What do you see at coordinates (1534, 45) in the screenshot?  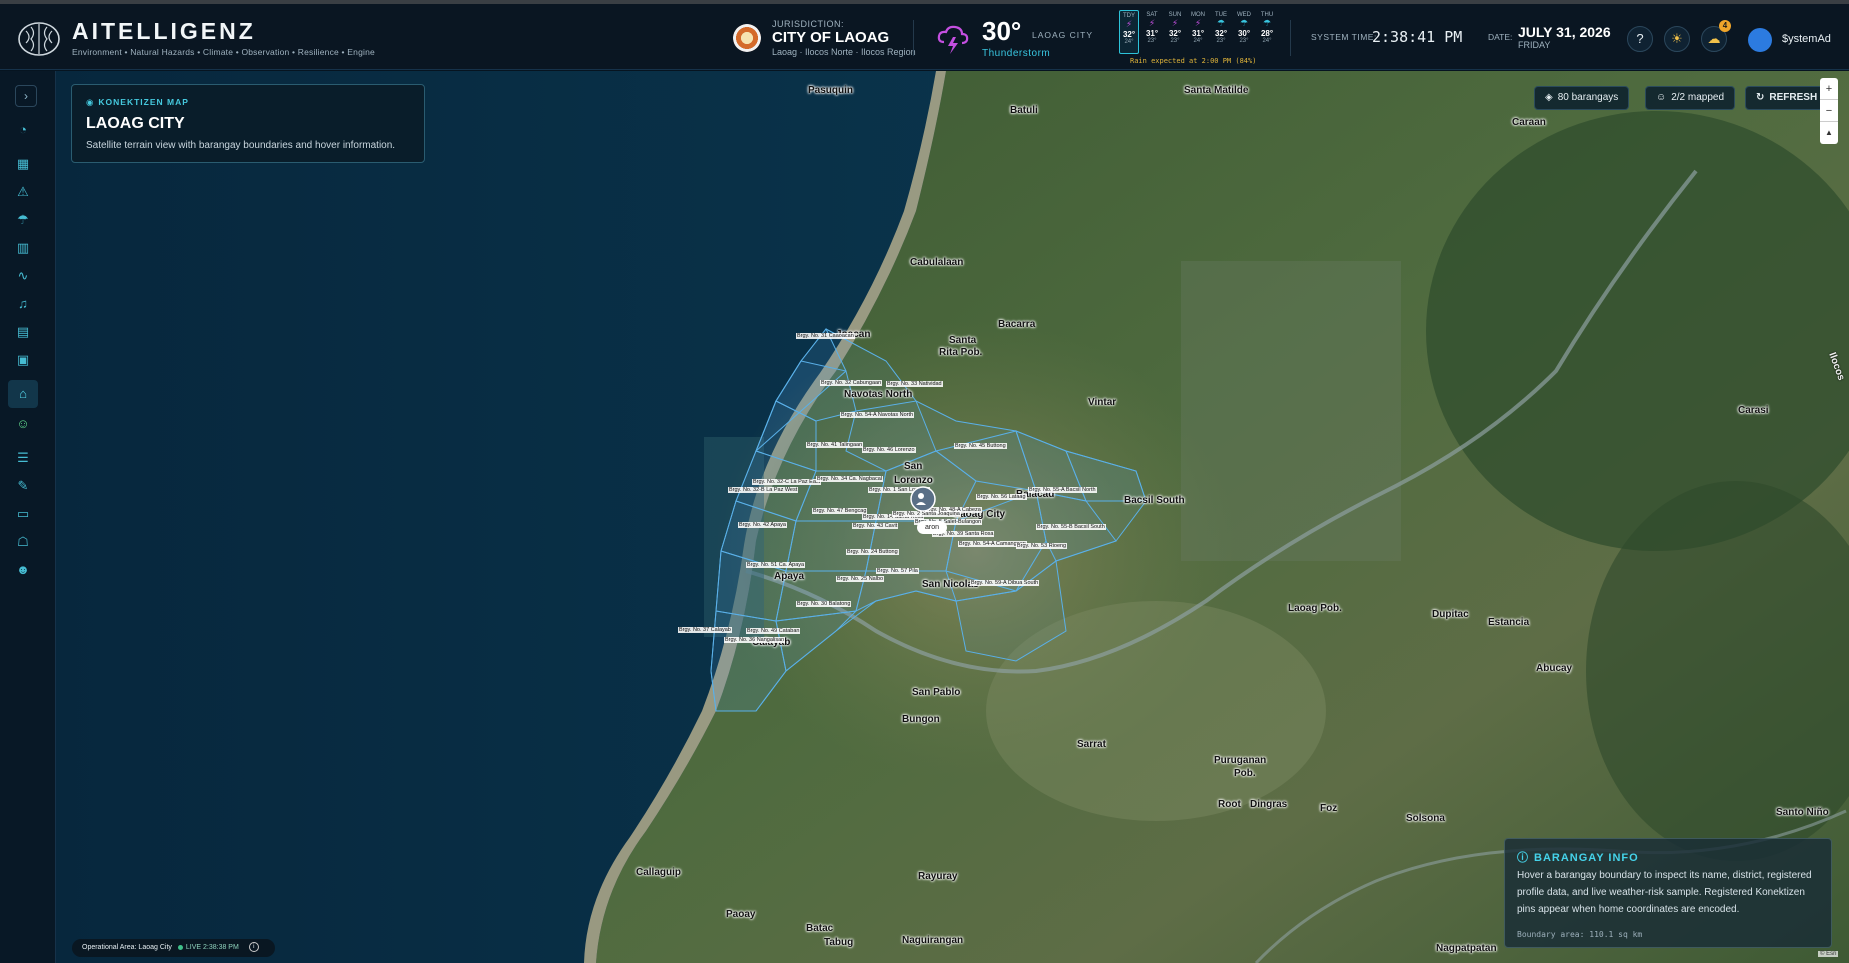 I see `current-weekday: FRIDAY` at bounding box center [1534, 45].